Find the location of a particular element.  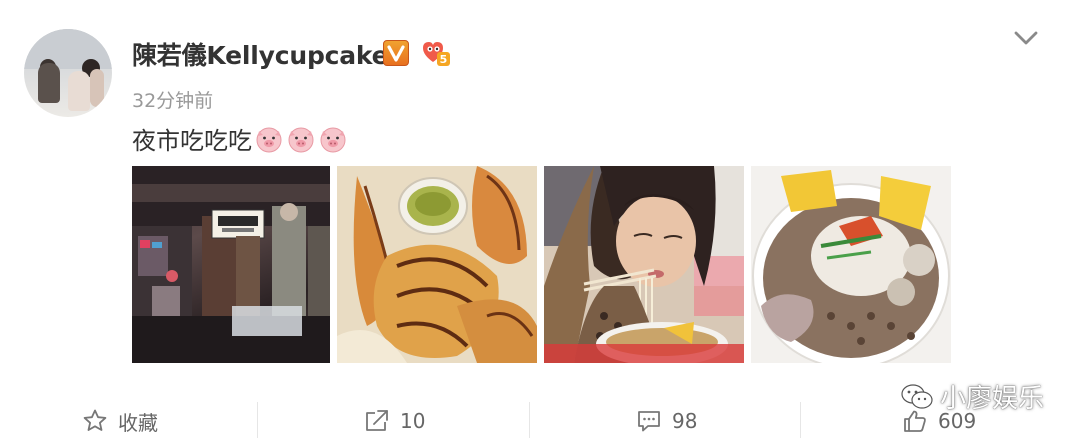

star-icon is located at coordinates (95, 420).